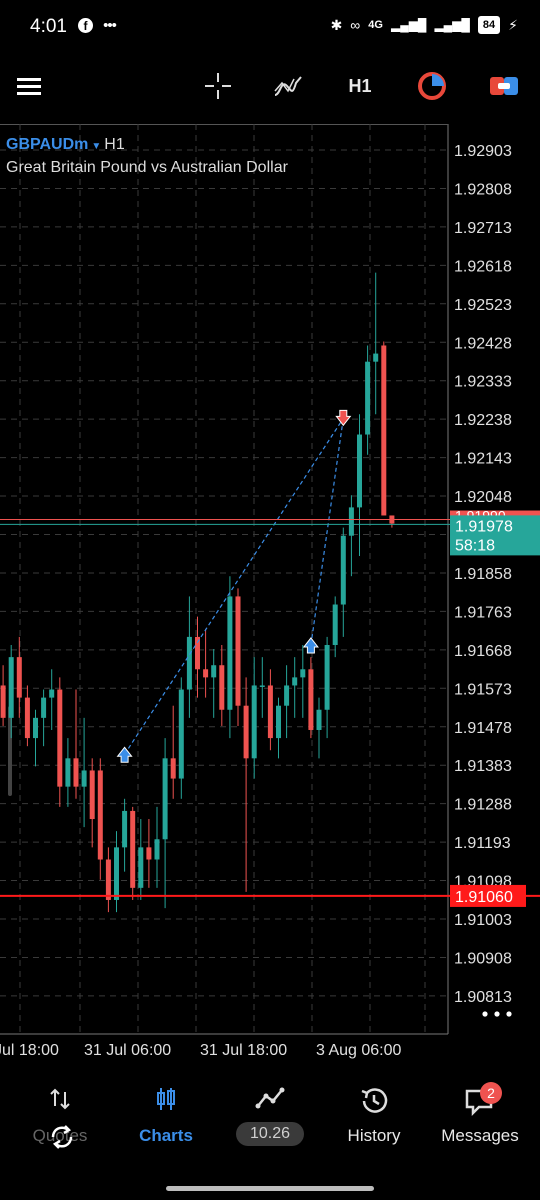  I want to click on price-label: 1.91668, so click(483, 651).